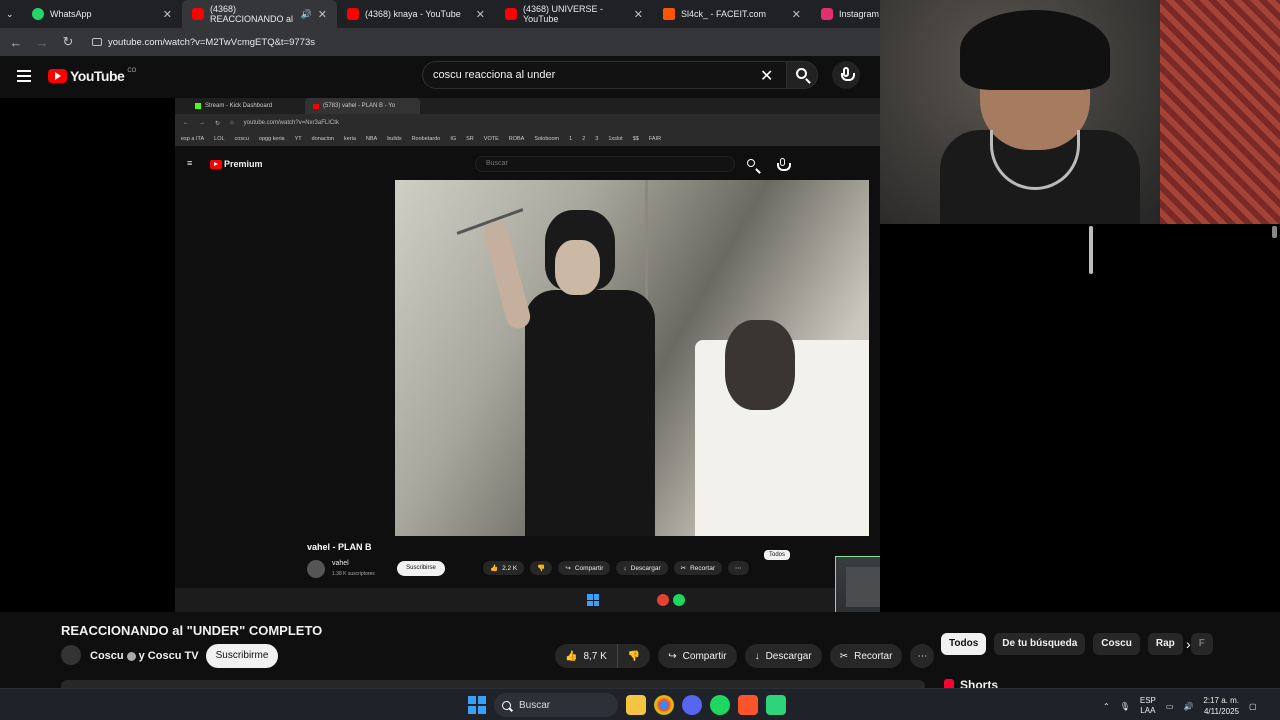  Describe the element at coordinates (634, 656) in the screenshot. I see `dislike-button: 👎` at that location.